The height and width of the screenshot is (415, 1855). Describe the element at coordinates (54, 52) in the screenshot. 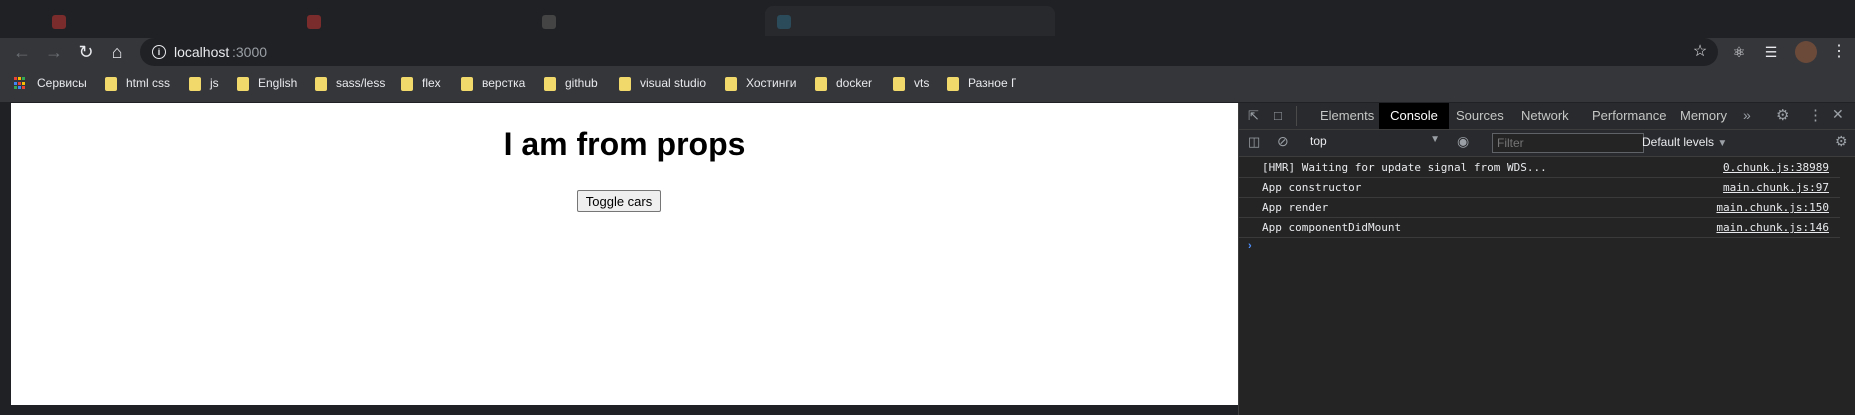

I see `forward-arrow-icon: →` at that location.